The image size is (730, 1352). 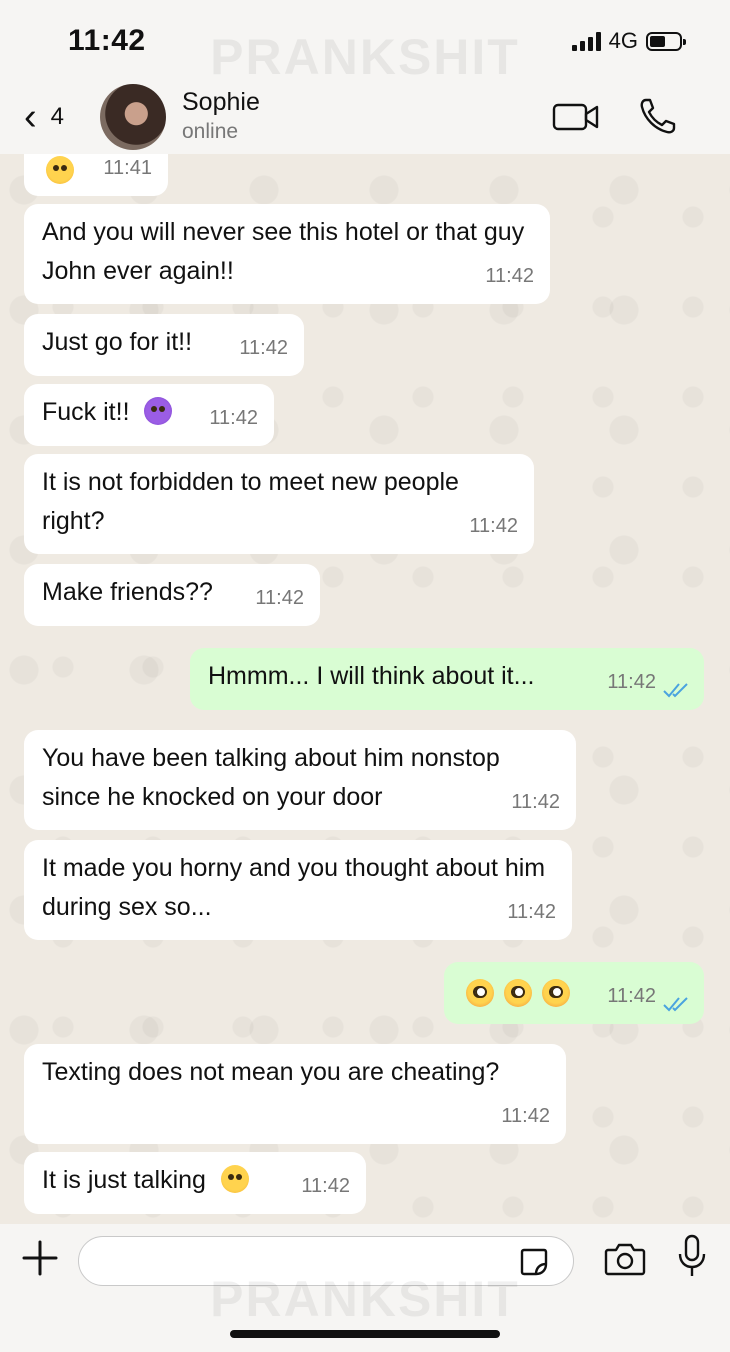 I want to click on message-bubble-outgoing: Hmmm... I will think about it... 11:42, so click(x=447, y=679).